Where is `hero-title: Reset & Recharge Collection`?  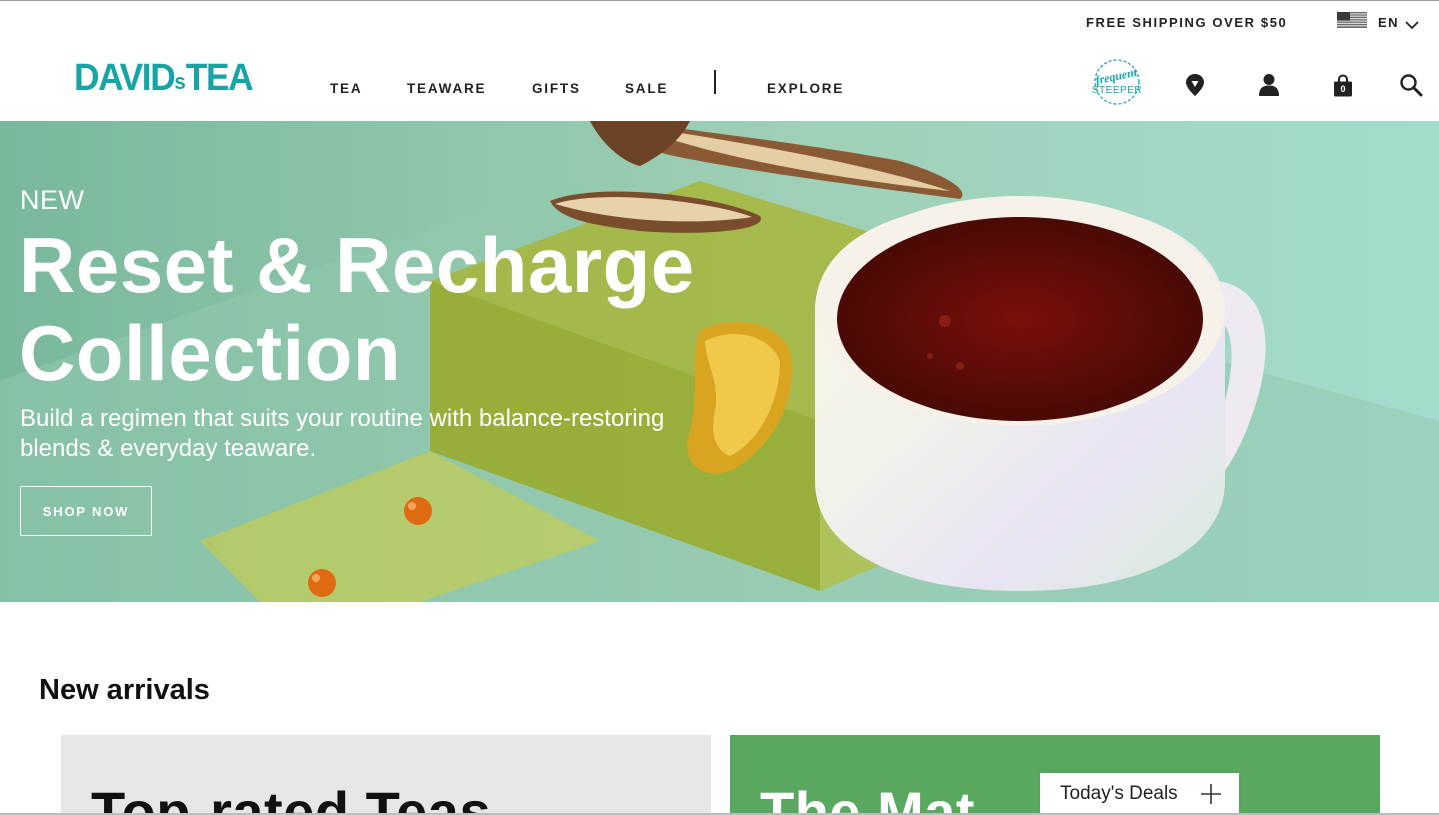
hero-title: Reset & Recharge Collection is located at coordinates (429, 309).